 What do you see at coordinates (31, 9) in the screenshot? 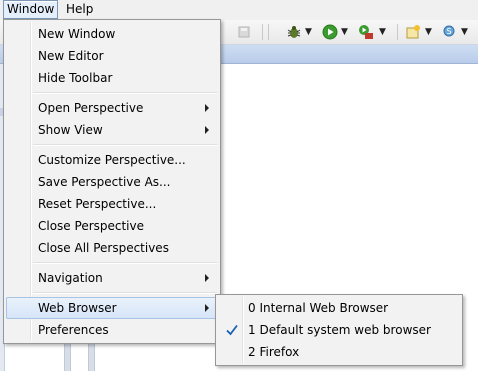
I see `menu-window: Window` at bounding box center [31, 9].